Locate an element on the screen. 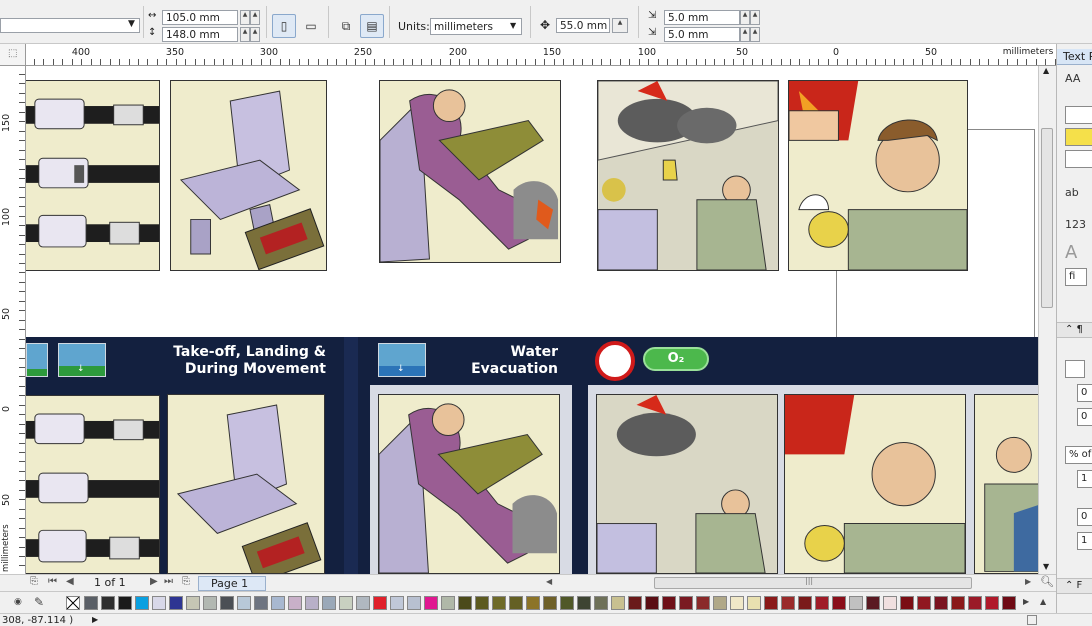 The height and width of the screenshot is (626, 1092). height-field: 148.0 mm is located at coordinates (200, 34).